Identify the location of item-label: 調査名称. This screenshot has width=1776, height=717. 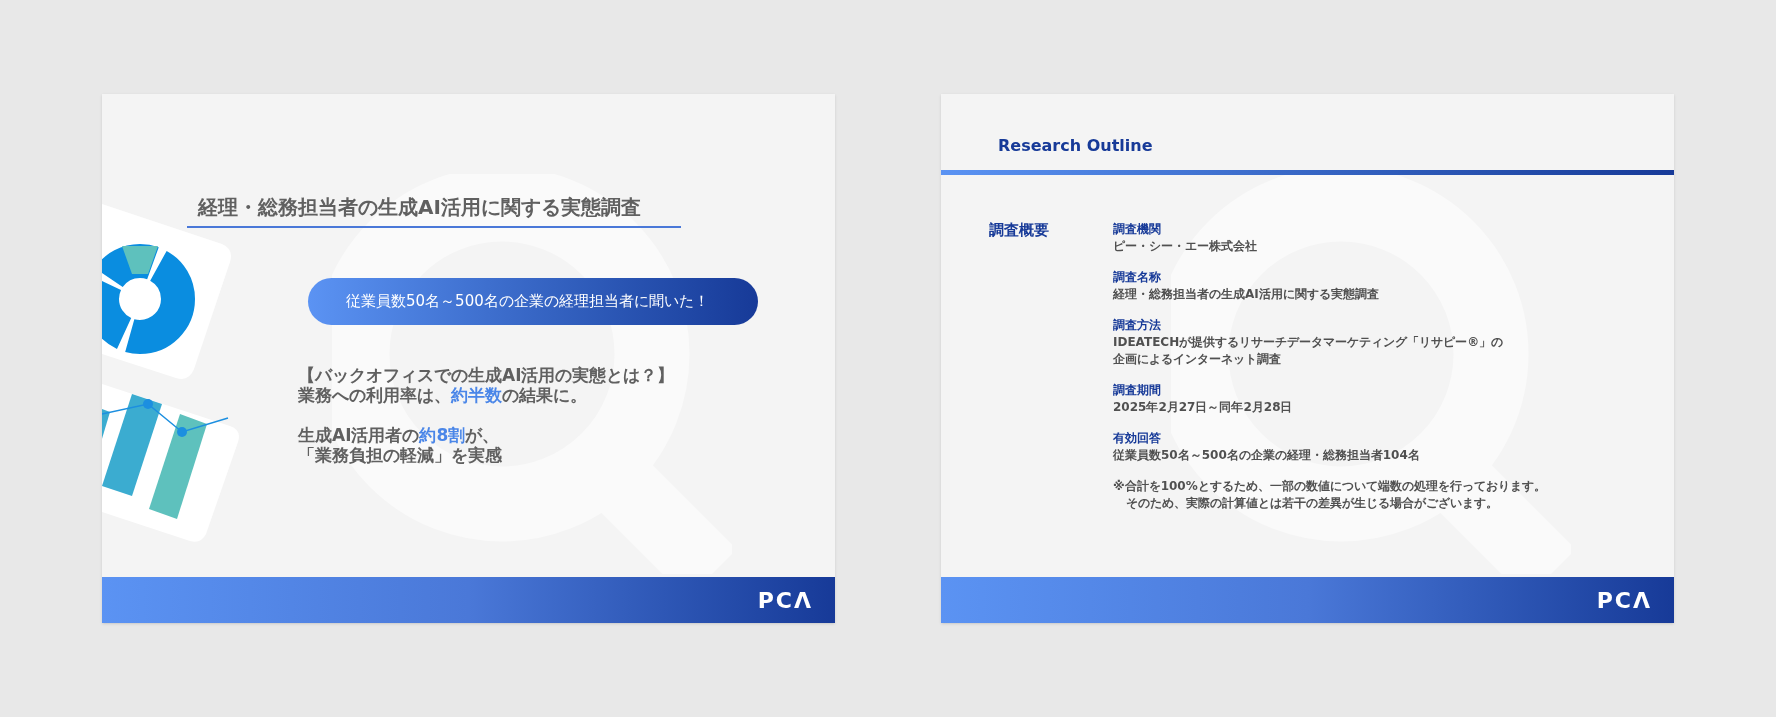
(1137, 277).